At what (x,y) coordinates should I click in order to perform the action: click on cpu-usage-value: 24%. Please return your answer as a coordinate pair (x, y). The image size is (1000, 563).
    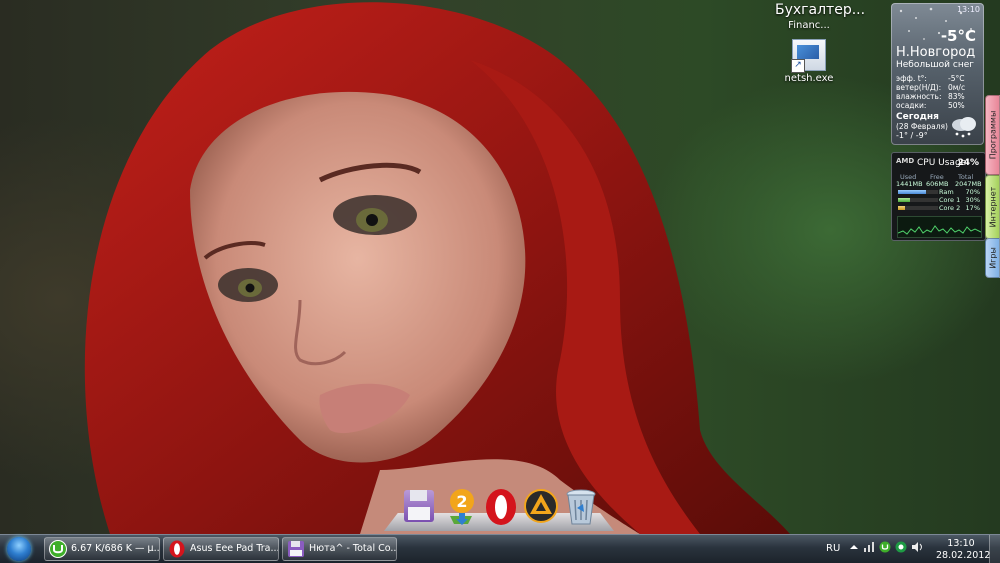
    Looking at the image, I should click on (968, 163).